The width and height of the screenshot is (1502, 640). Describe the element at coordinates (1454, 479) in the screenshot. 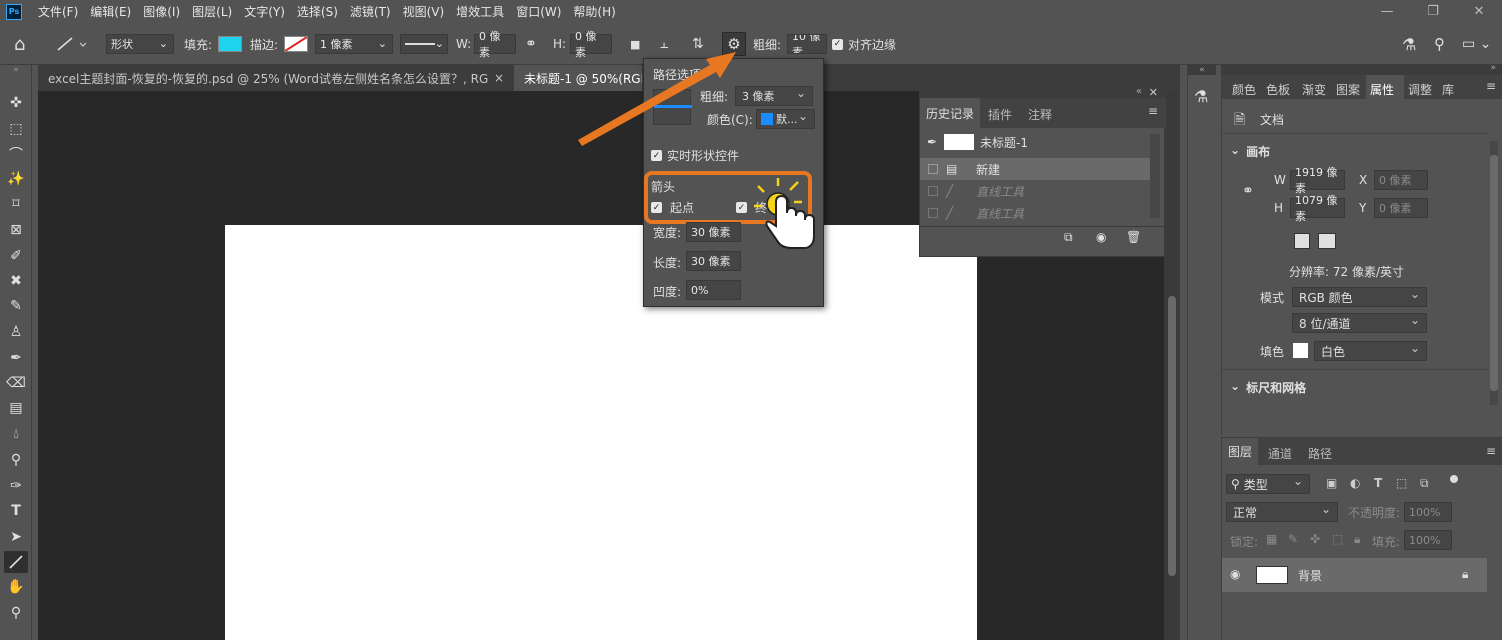

I see `filter-toggle-icon` at that location.